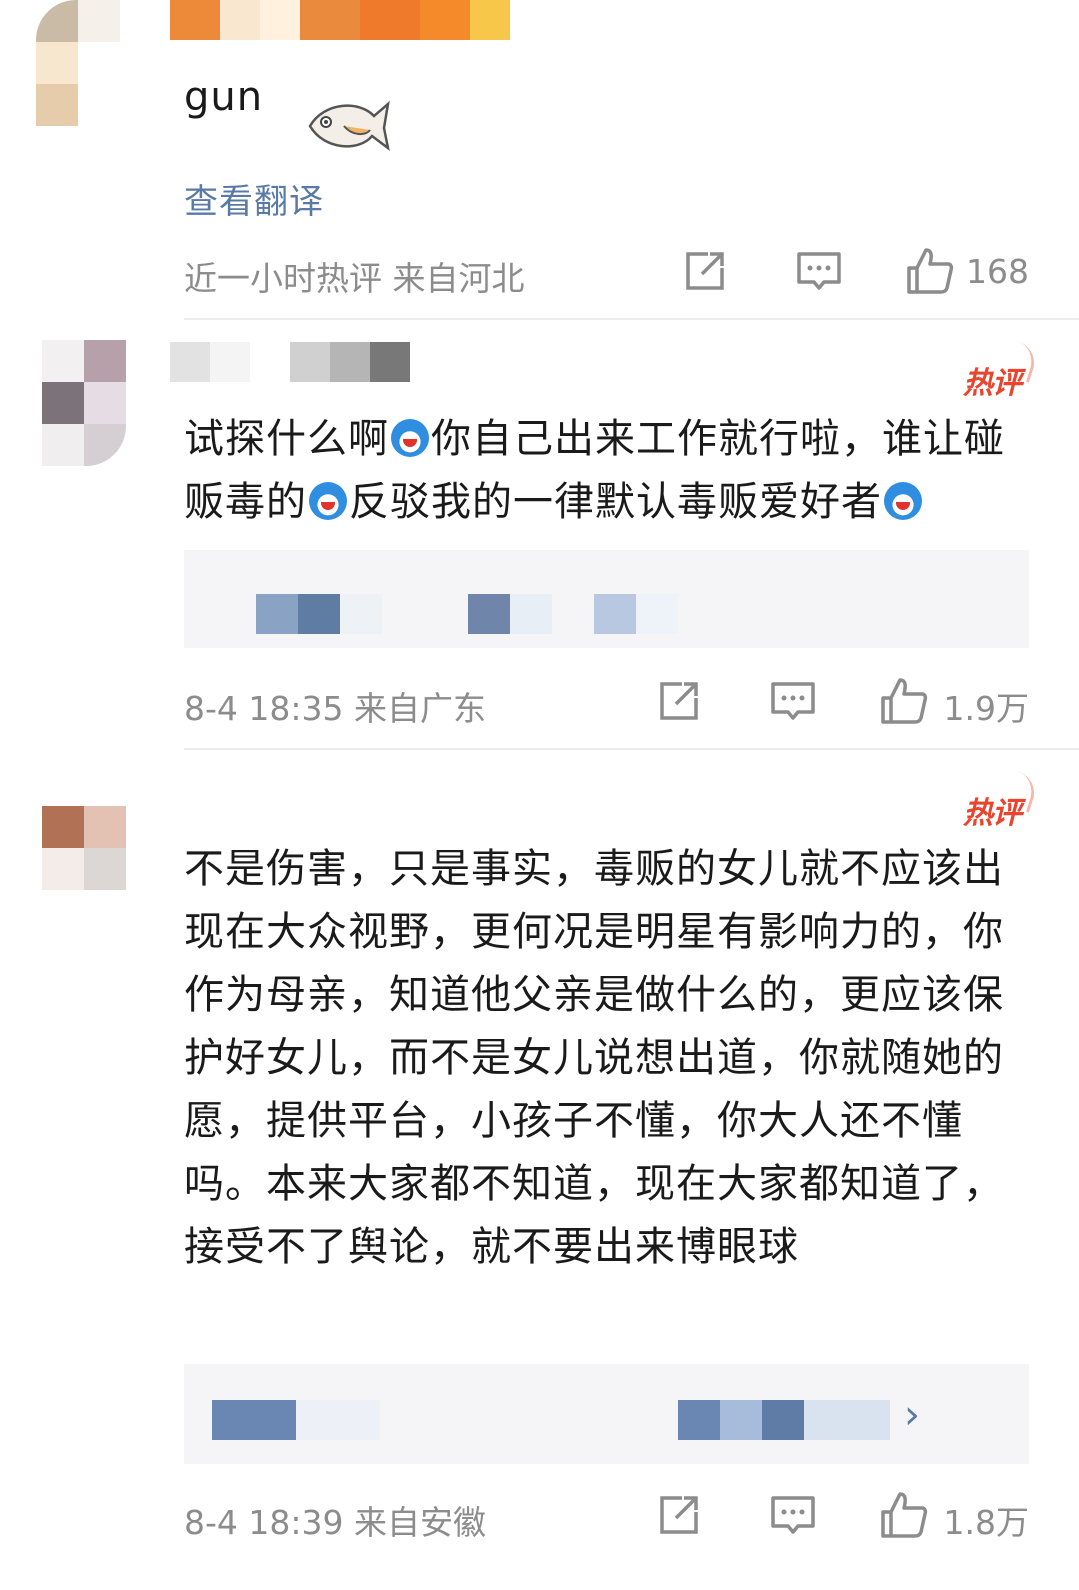 The image size is (1079, 1590). I want to click on comment-footer: 近一小时热评 来自河北 168, so click(606, 272).